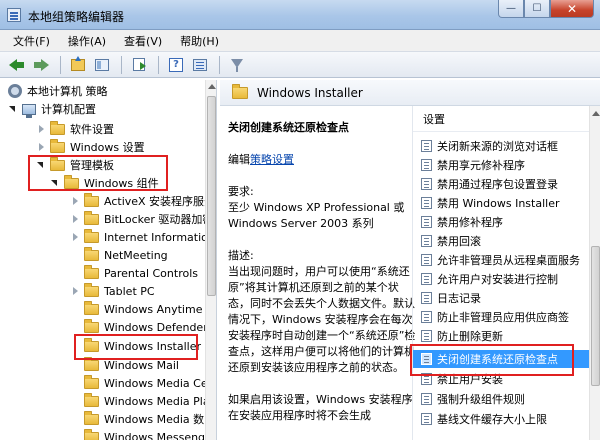  Describe the element at coordinates (142, 346) in the screenshot. I see `tree-item-windows-installer: Windows Installer` at that location.